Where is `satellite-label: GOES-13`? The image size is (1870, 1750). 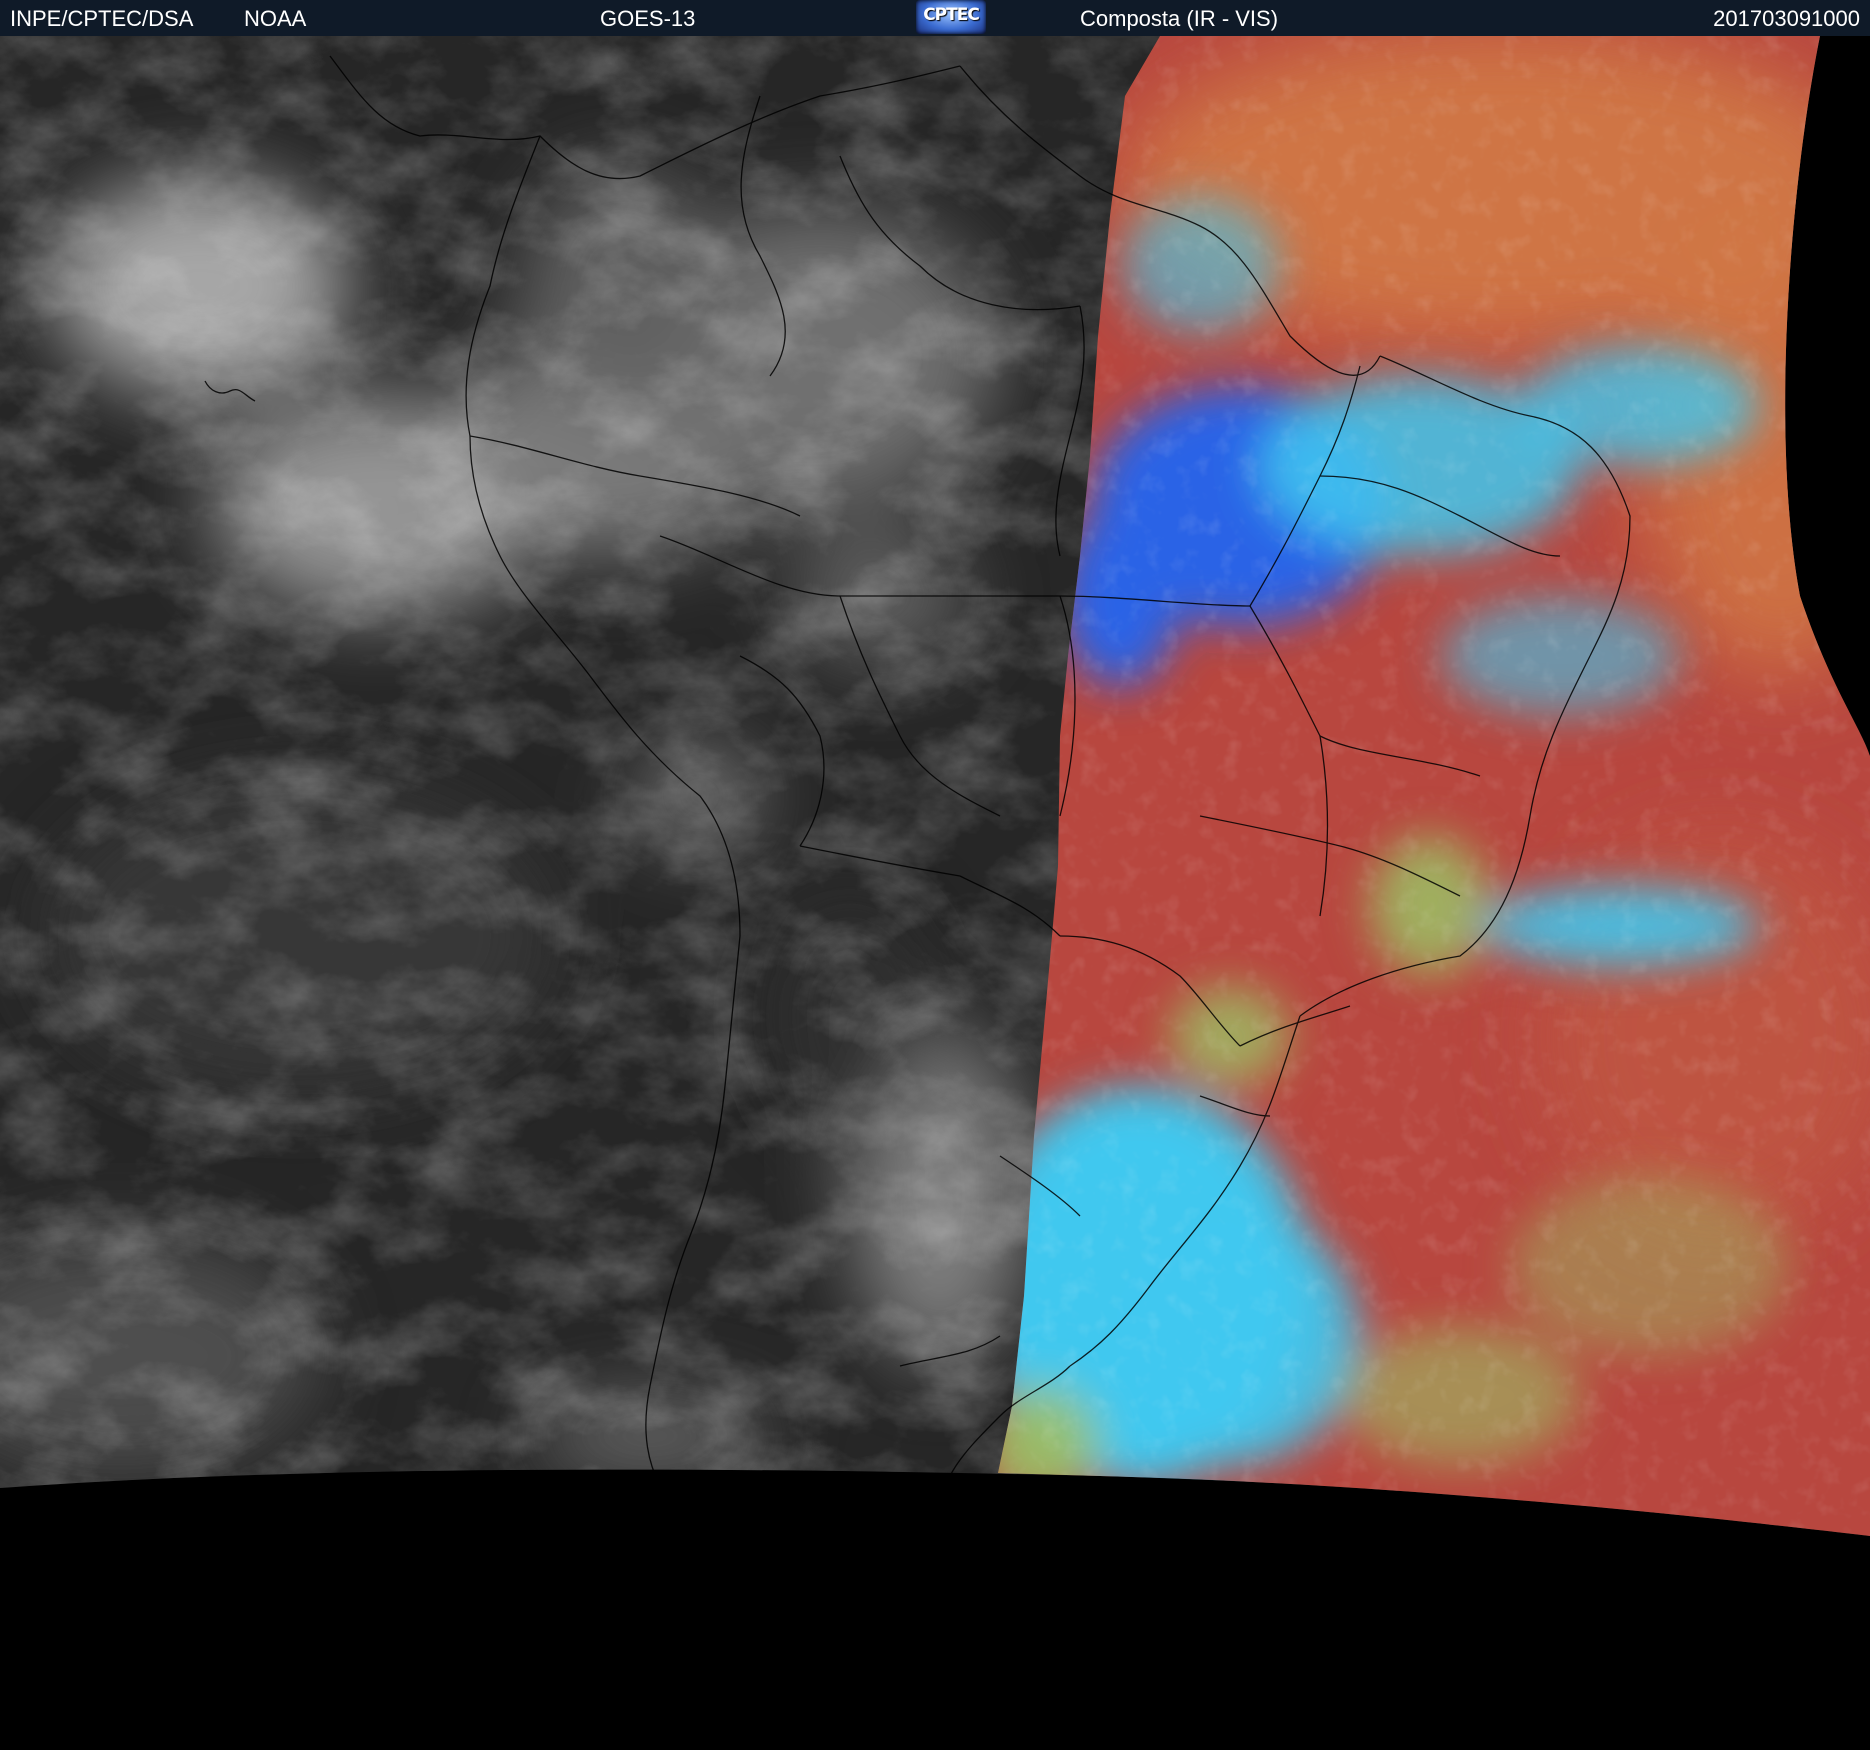
satellite-label: GOES-13 is located at coordinates (648, 18).